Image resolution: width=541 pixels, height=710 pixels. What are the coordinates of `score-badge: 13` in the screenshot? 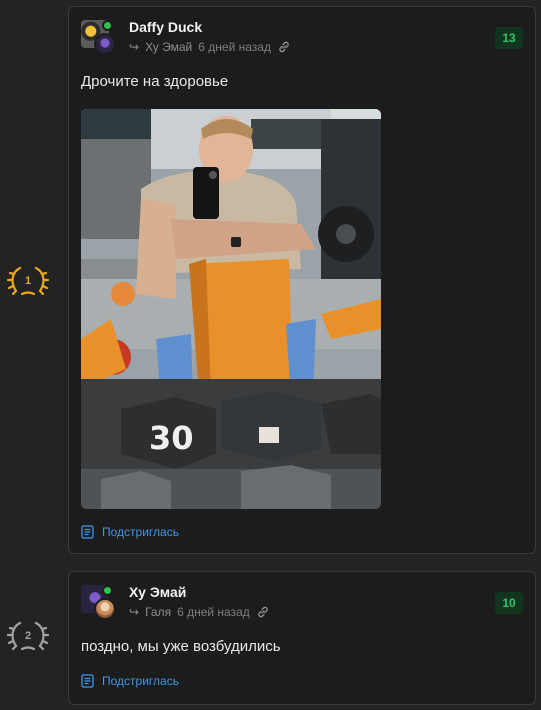 It's located at (509, 38).